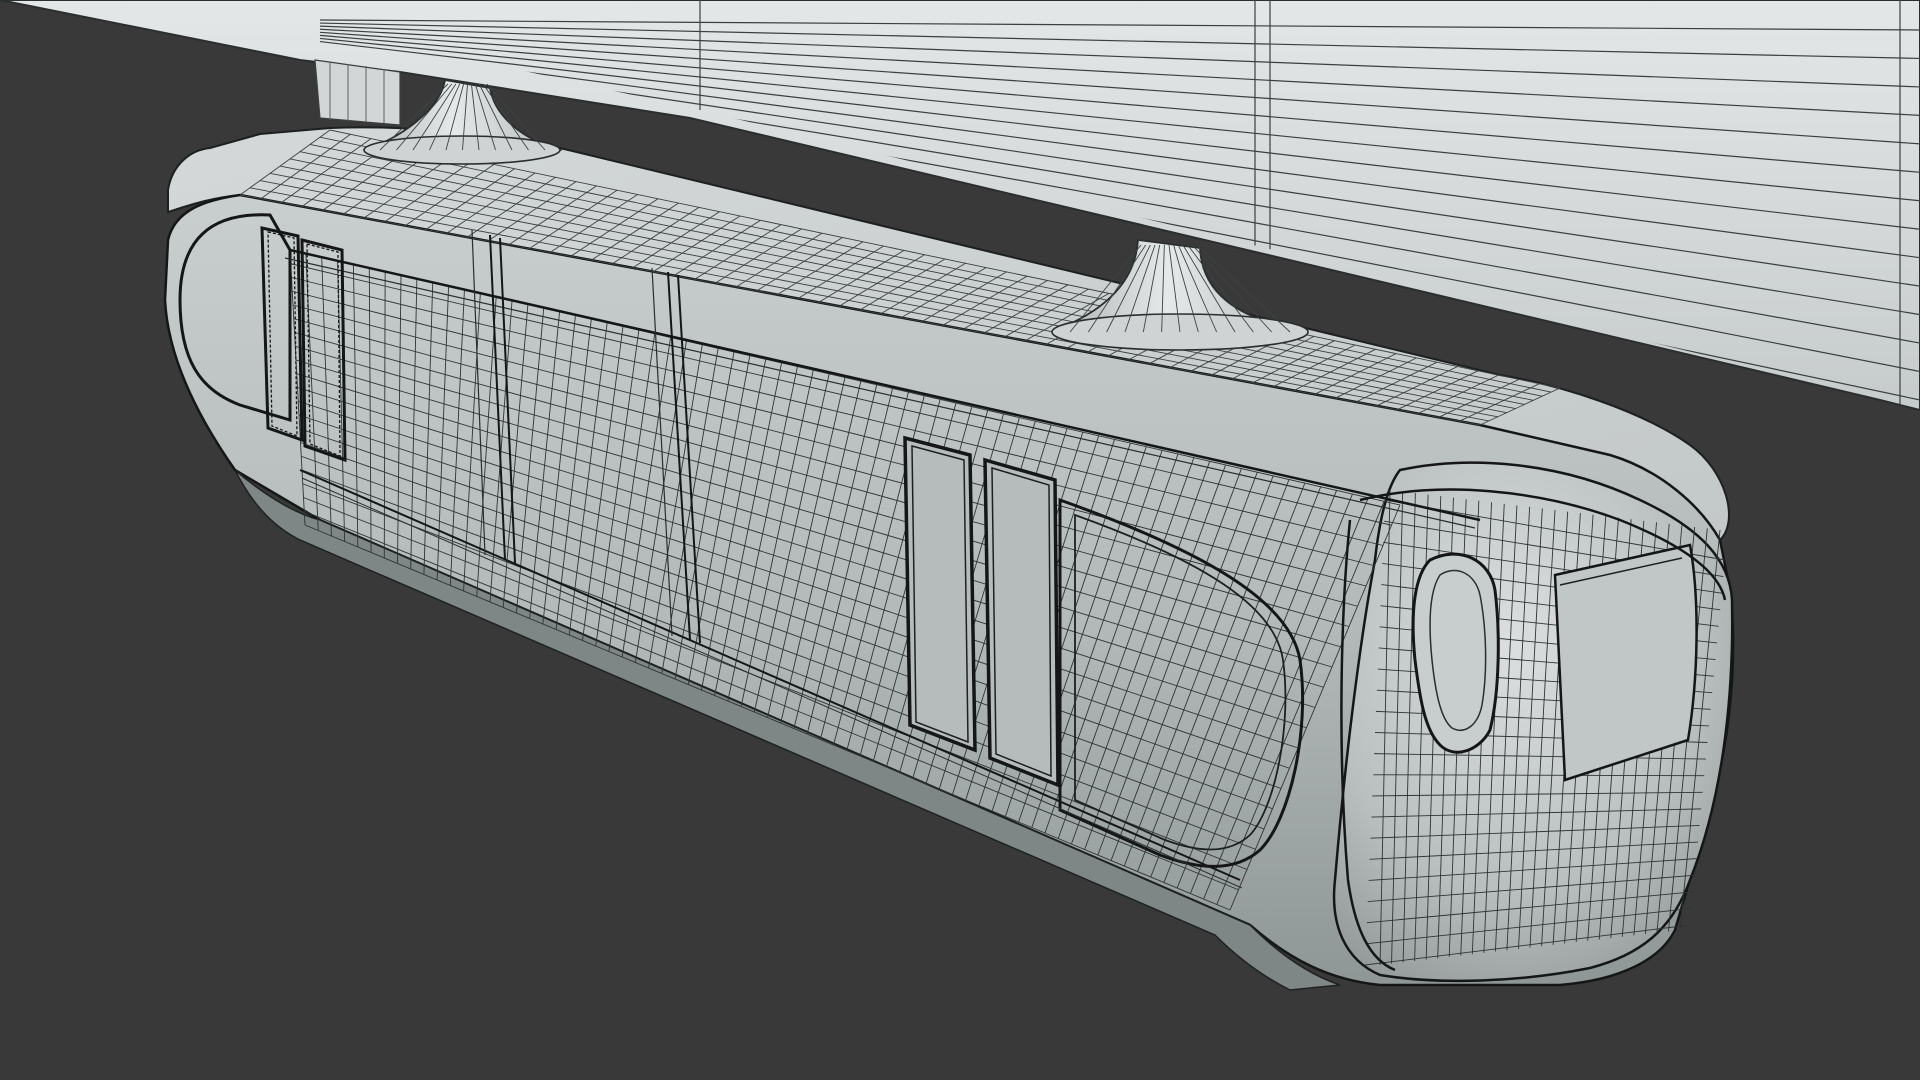 The height and width of the screenshot is (1080, 1920). Describe the element at coordinates (357, 92) in the screenshot. I see `rail-support-post` at that location.